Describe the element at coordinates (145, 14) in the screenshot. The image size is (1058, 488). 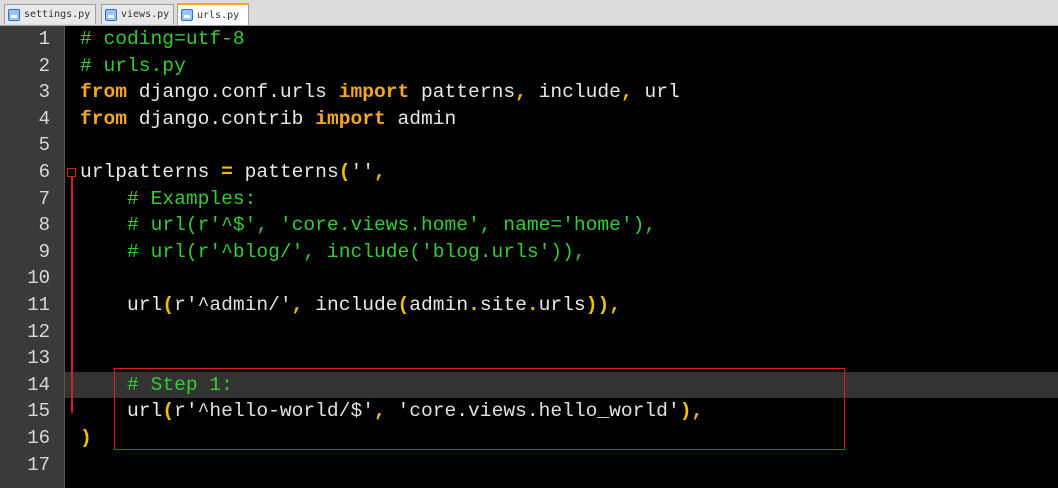
I see `tab-label: views.py` at that location.